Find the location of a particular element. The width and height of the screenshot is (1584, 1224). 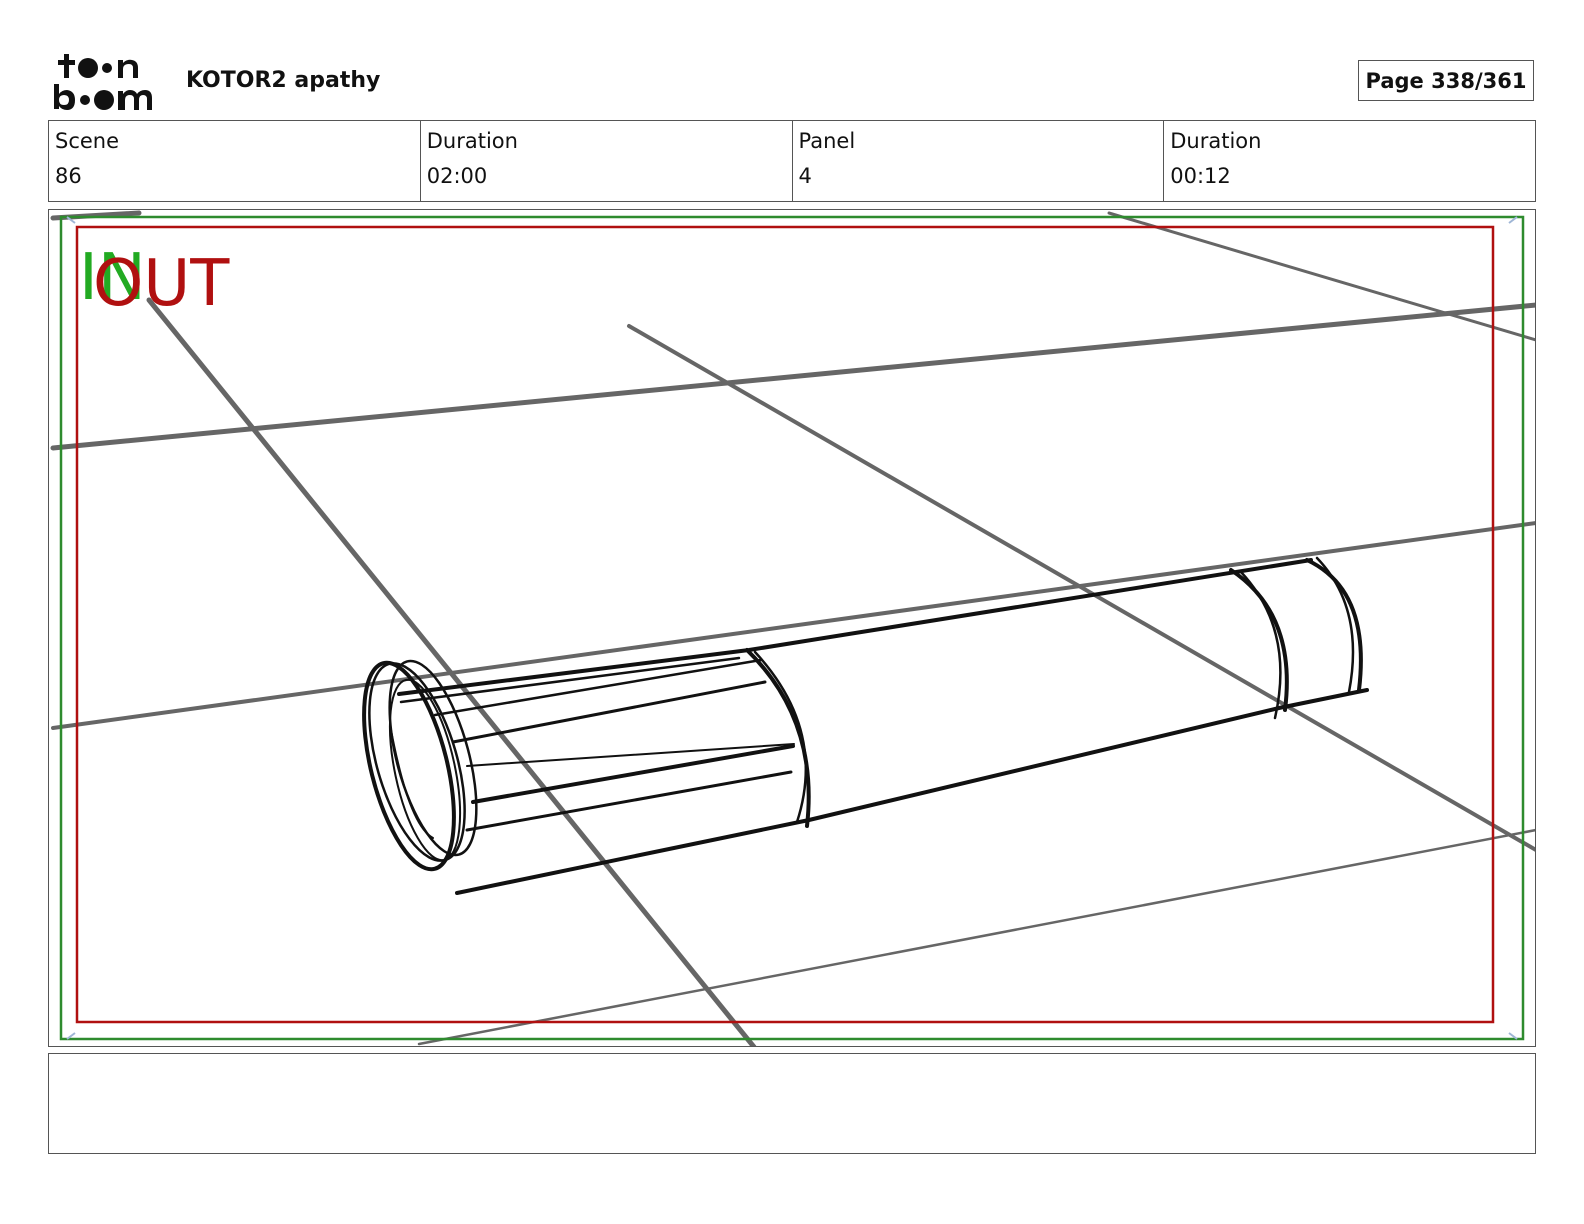

panel-duration-cell: Duration 00:12 is located at coordinates (1349, 161).